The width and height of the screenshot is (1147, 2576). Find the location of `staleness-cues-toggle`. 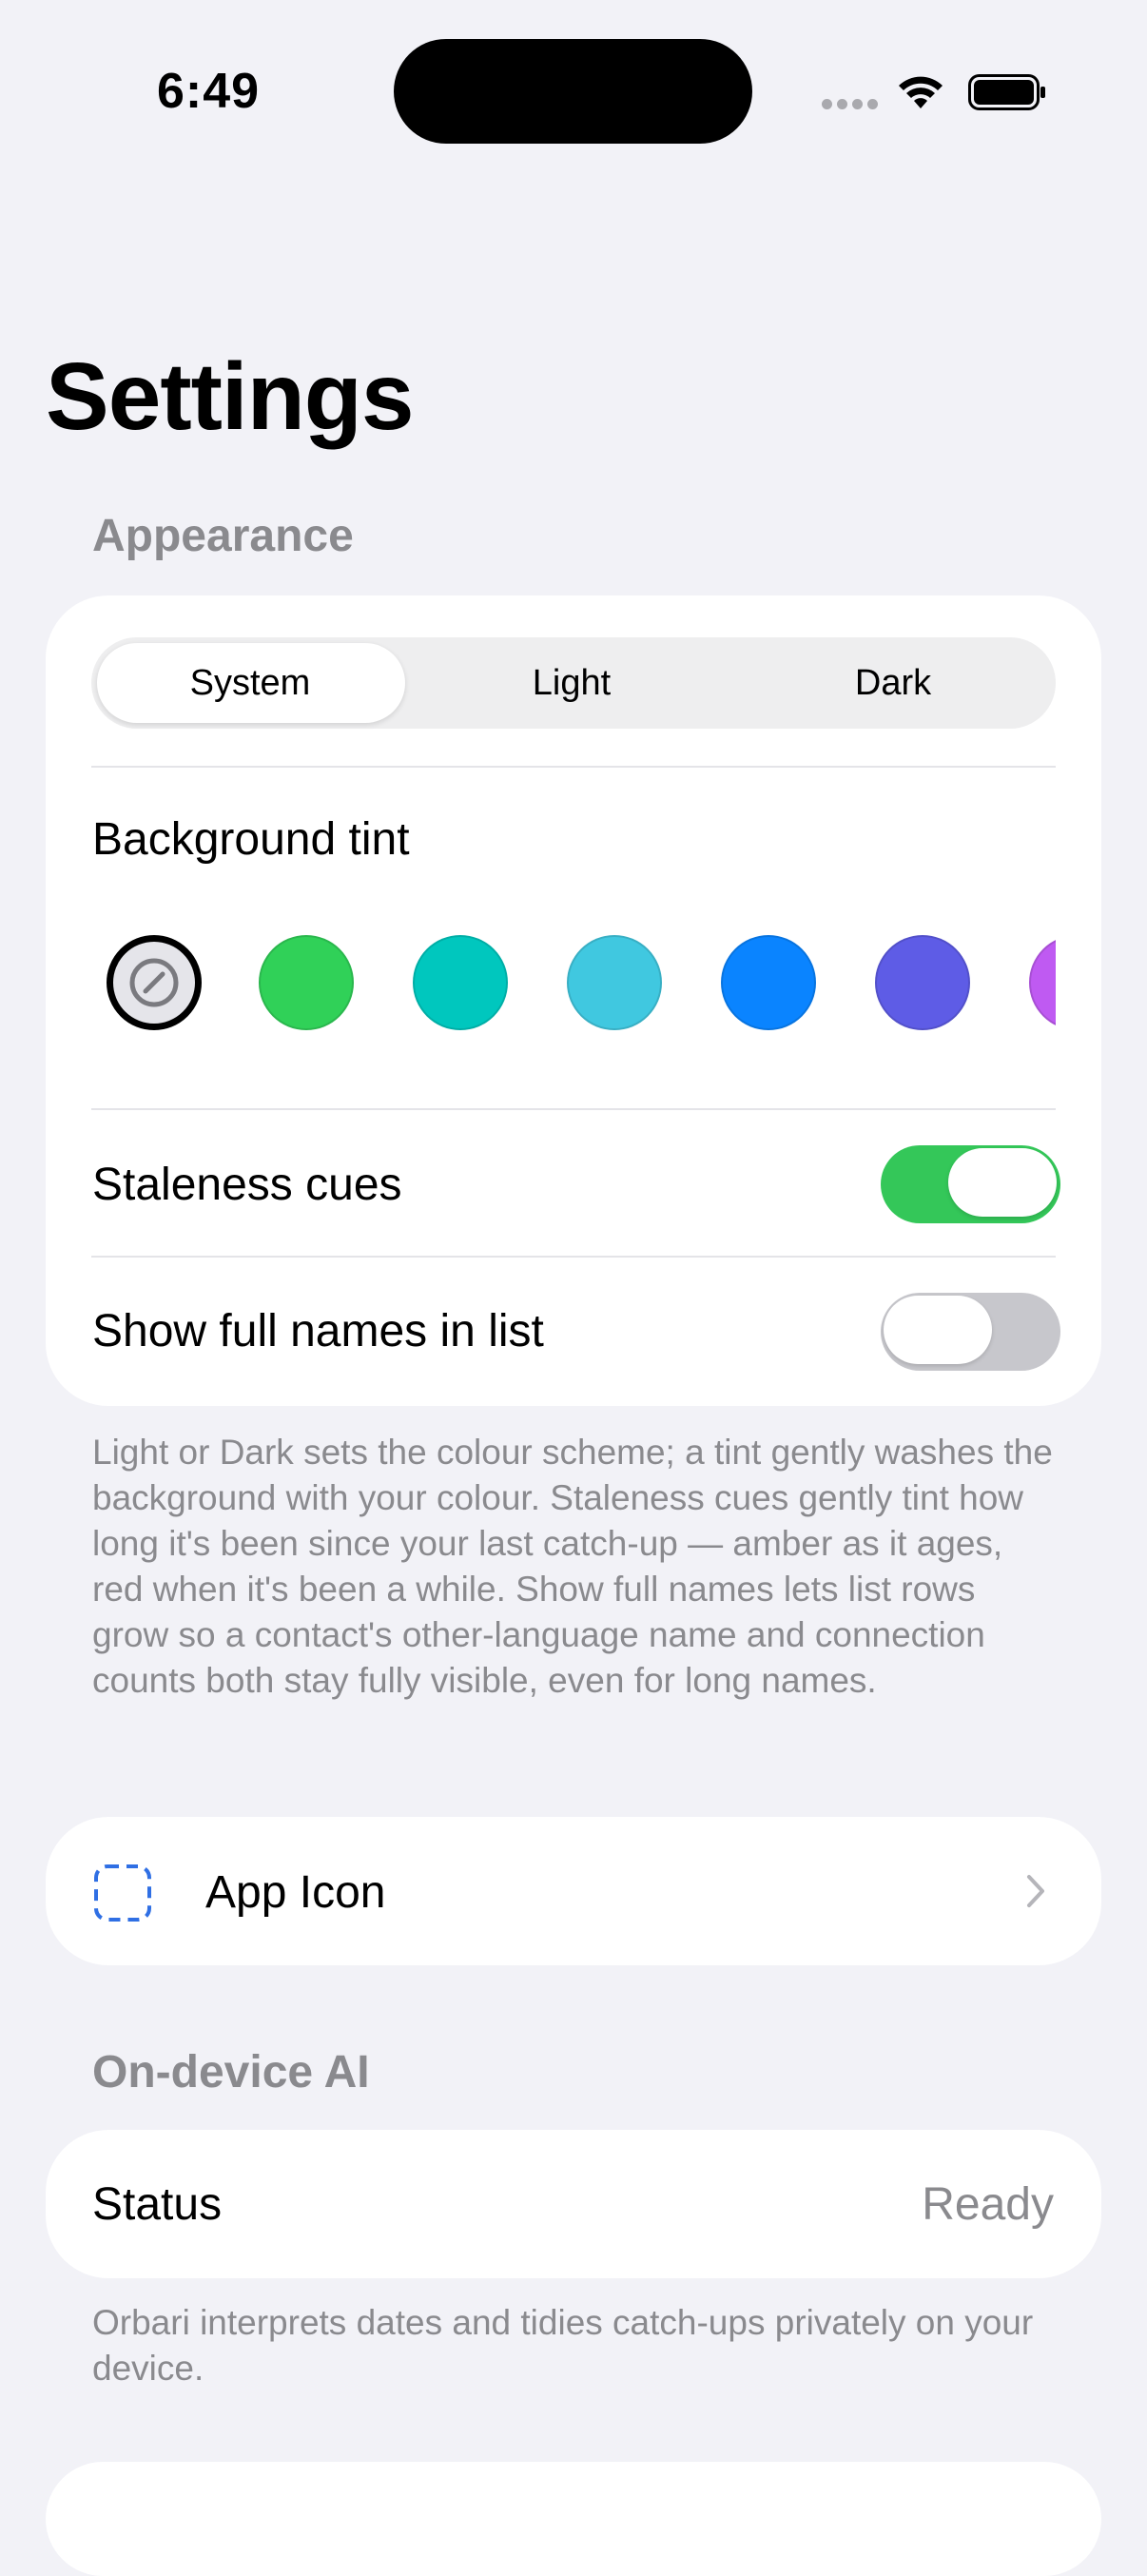

staleness-cues-toggle is located at coordinates (970, 1184).